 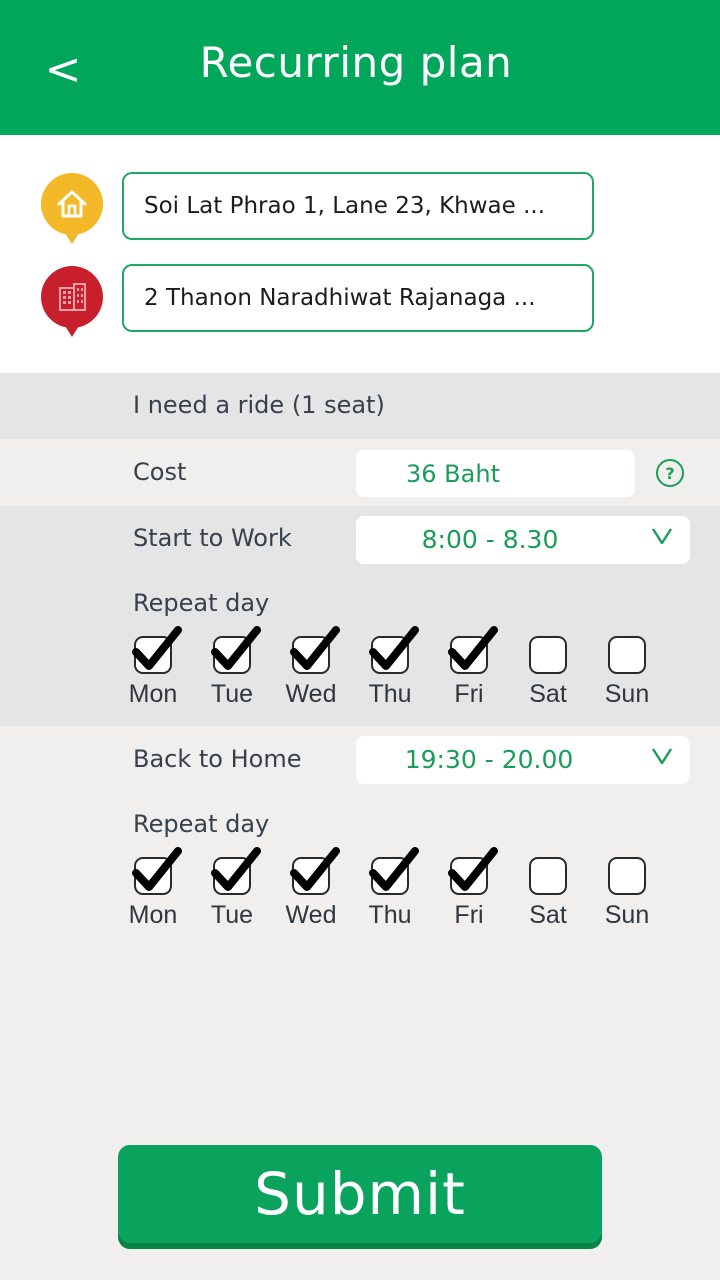 I want to click on question-circle-icon: ?, so click(x=670, y=473).